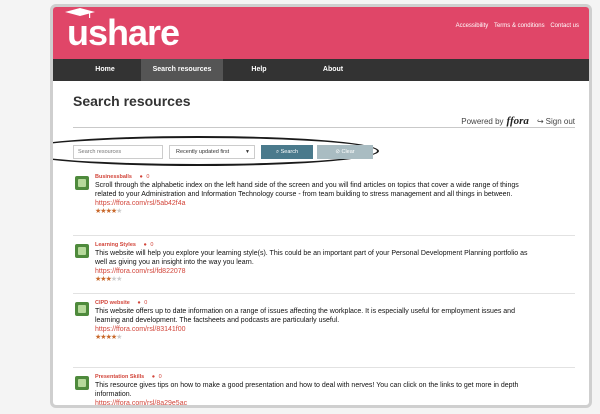  What do you see at coordinates (564, 26) in the screenshot?
I see `contact-link: Contact us` at bounding box center [564, 26].